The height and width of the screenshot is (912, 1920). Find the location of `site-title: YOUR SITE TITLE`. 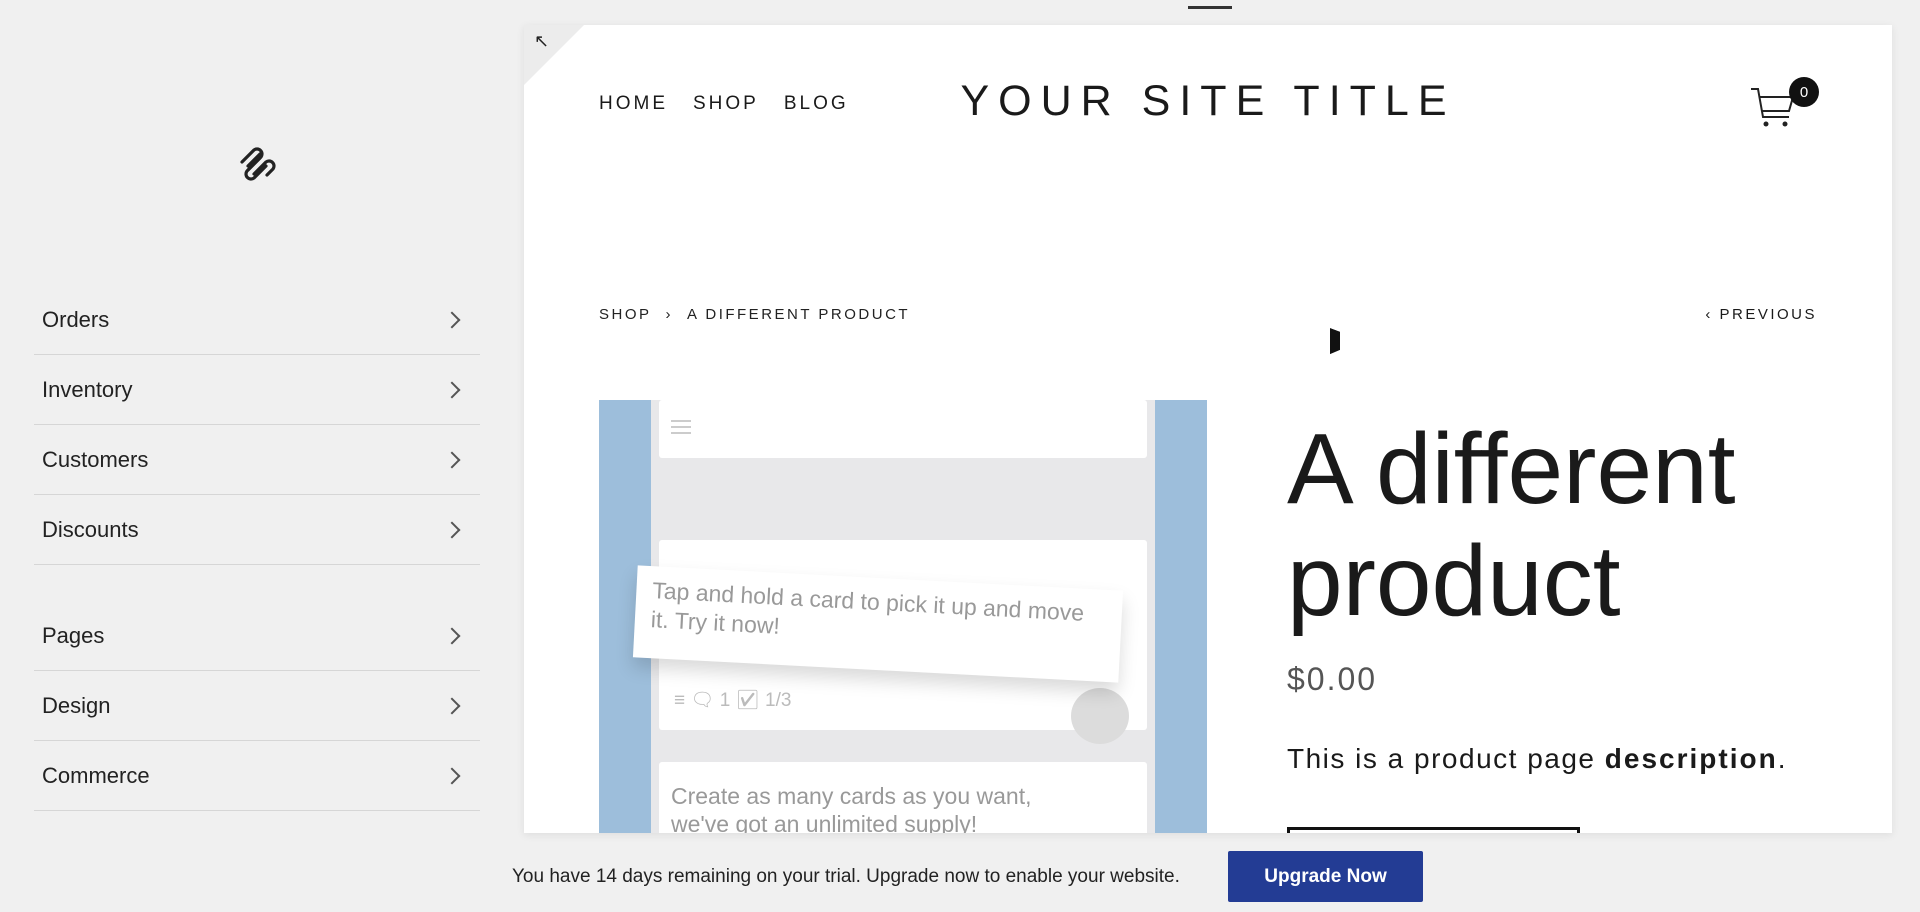

site-title: YOUR SITE TITLE is located at coordinates (1208, 101).